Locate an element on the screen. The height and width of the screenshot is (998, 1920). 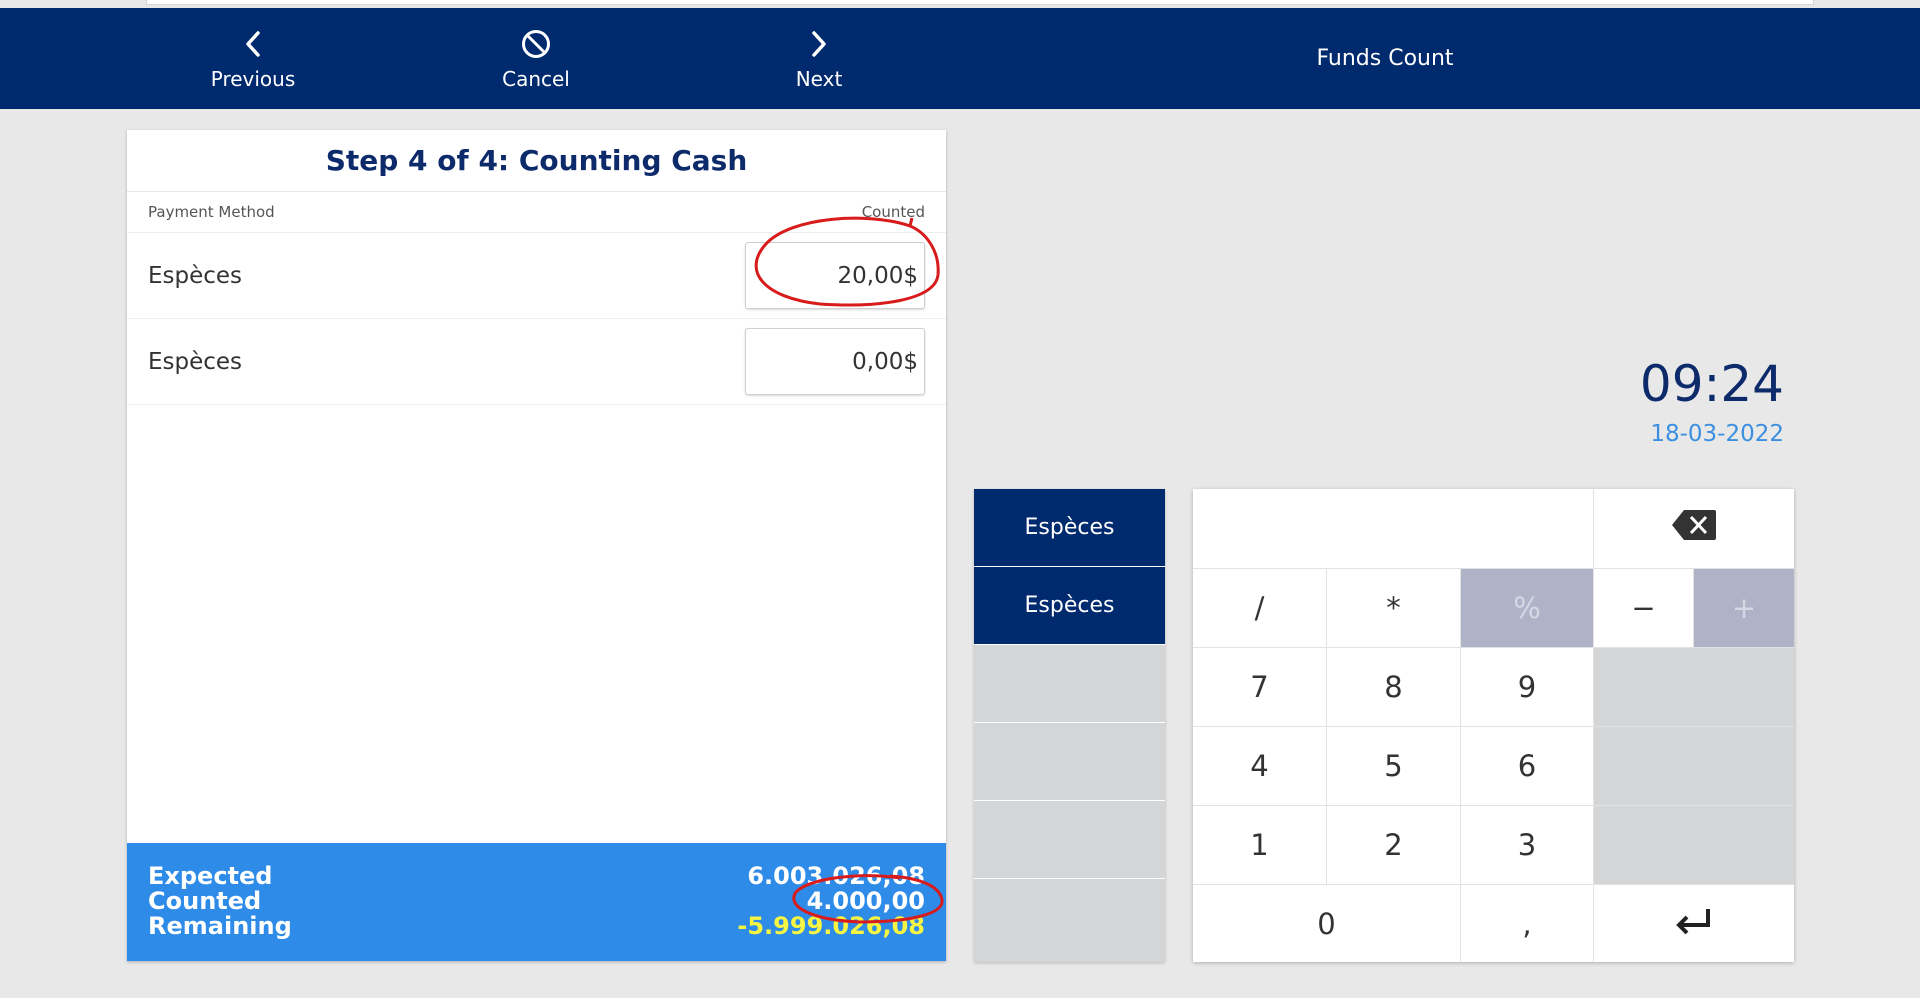
backspace-icon is located at coordinates (1694, 528).